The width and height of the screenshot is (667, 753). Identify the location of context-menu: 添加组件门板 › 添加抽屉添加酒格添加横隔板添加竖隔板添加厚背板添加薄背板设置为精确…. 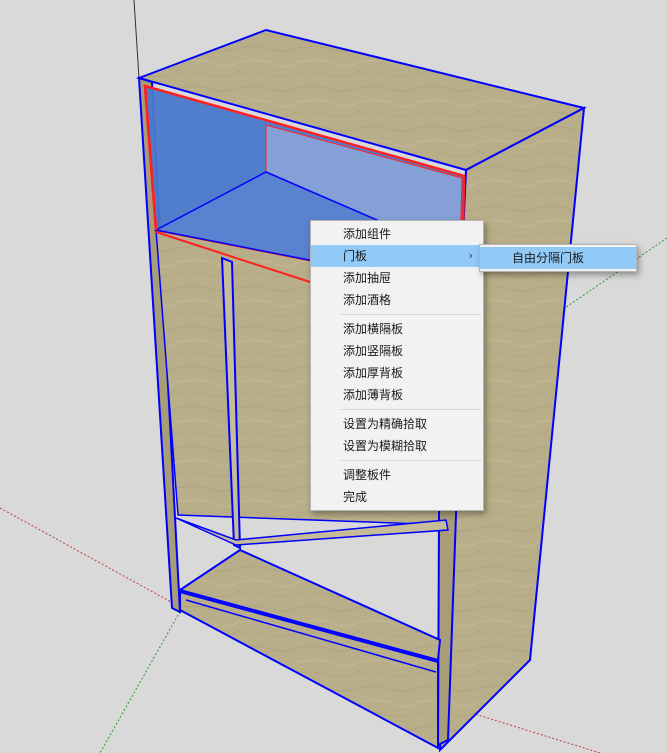
(397, 365).